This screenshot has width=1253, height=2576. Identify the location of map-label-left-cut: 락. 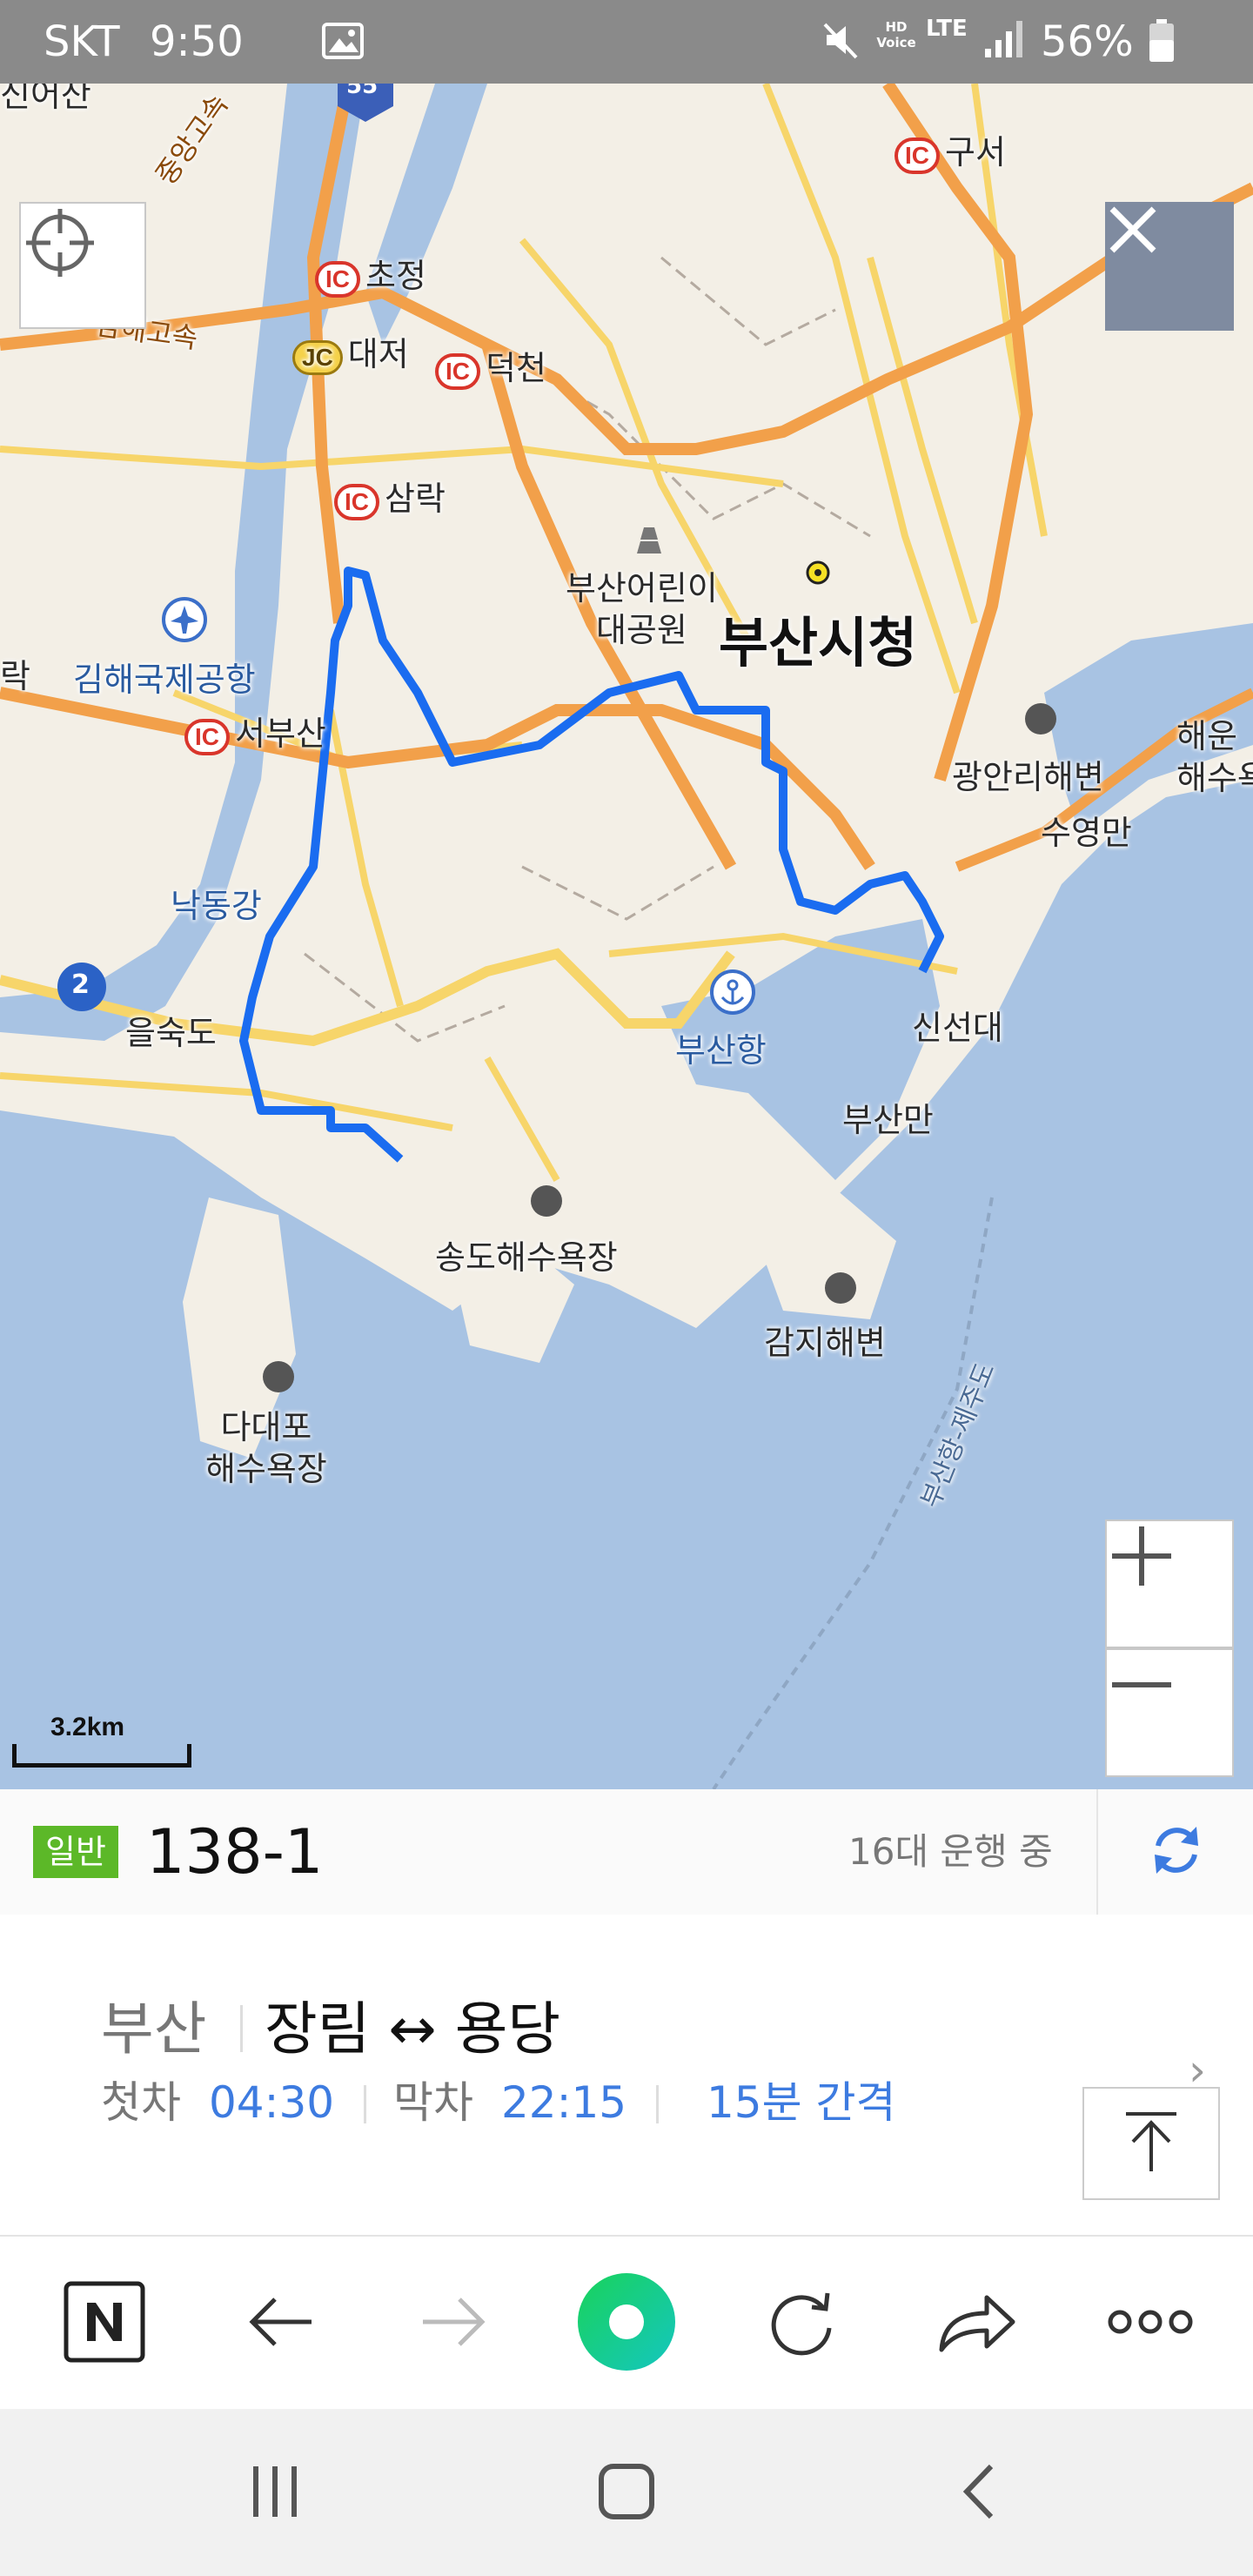
(15, 676).